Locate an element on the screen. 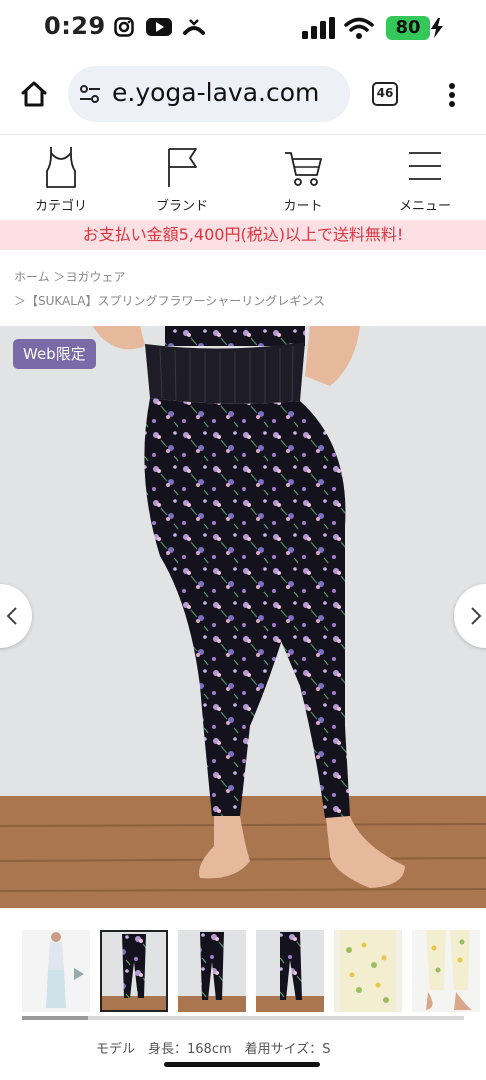  status-time: 0:29 is located at coordinates (75, 26).